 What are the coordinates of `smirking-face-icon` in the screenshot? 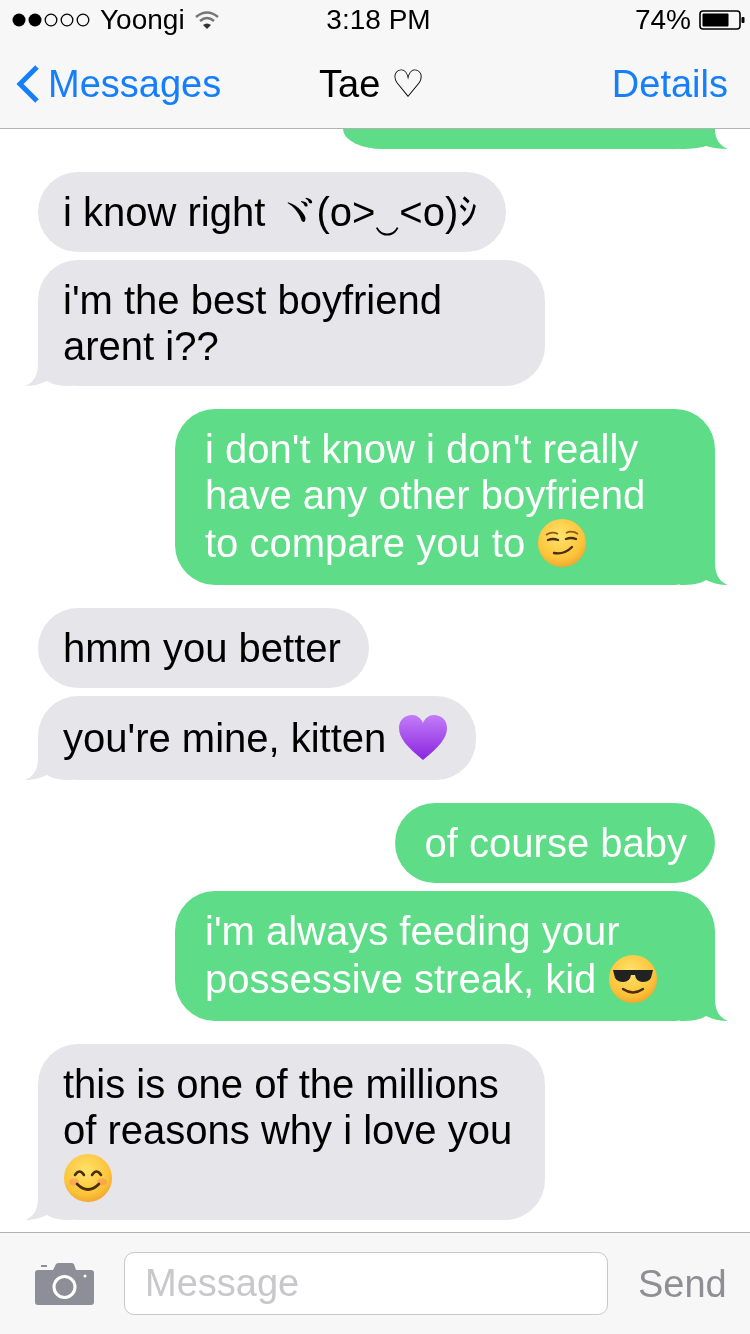 It's located at (562, 543).